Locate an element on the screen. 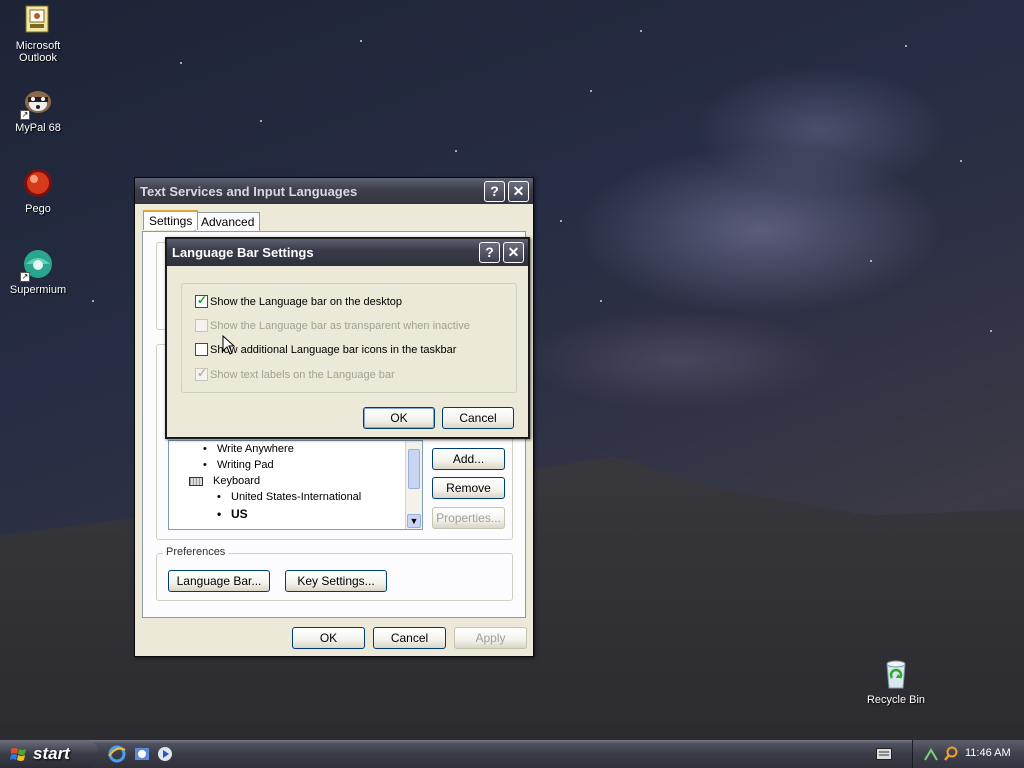  clock: 11:46 AM is located at coordinates (988, 753).